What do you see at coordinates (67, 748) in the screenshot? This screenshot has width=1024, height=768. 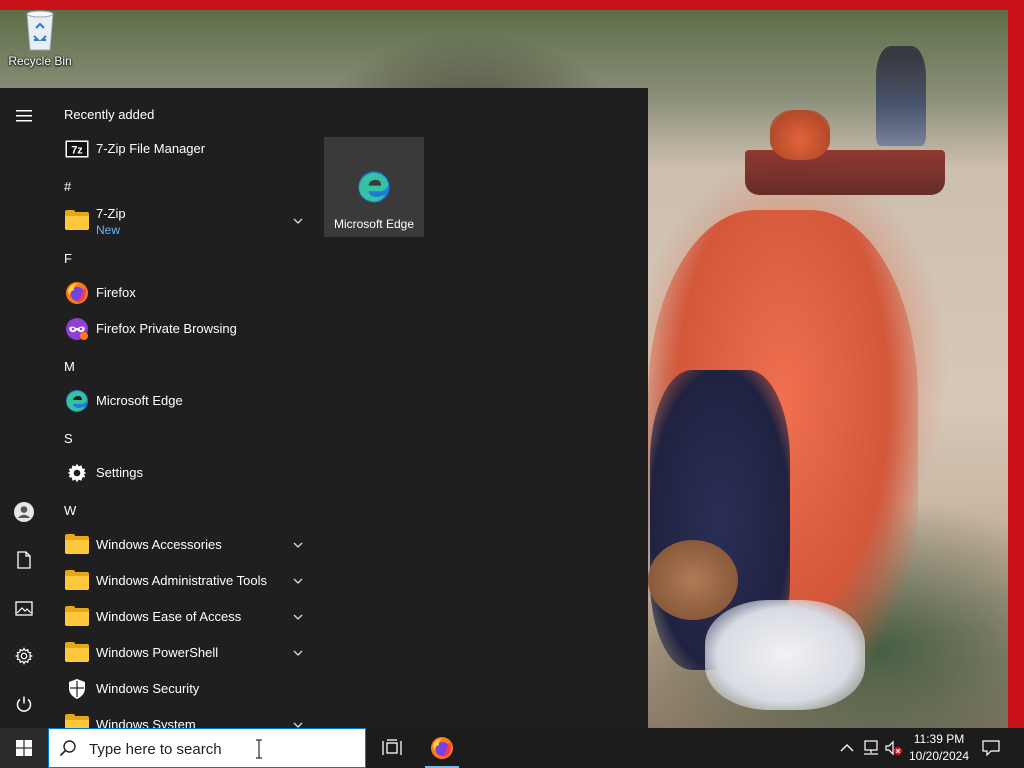 I see `search-icon` at bounding box center [67, 748].